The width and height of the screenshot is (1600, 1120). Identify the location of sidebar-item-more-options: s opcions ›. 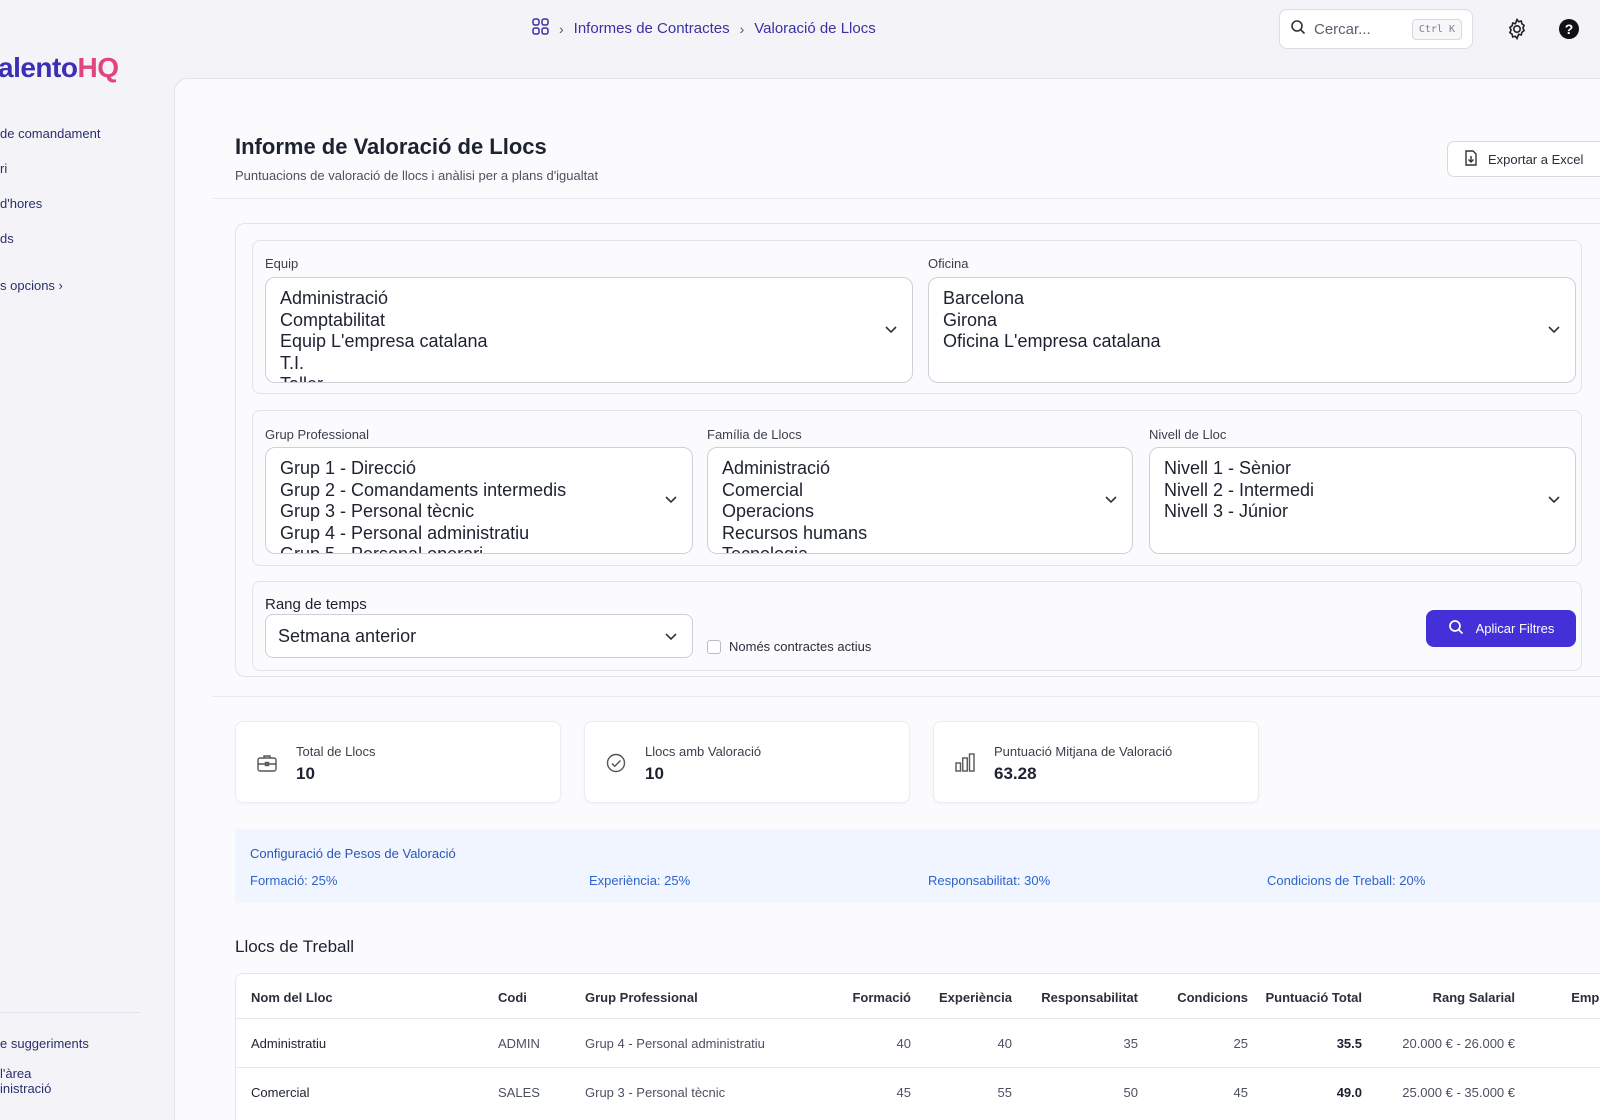
(31, 285).